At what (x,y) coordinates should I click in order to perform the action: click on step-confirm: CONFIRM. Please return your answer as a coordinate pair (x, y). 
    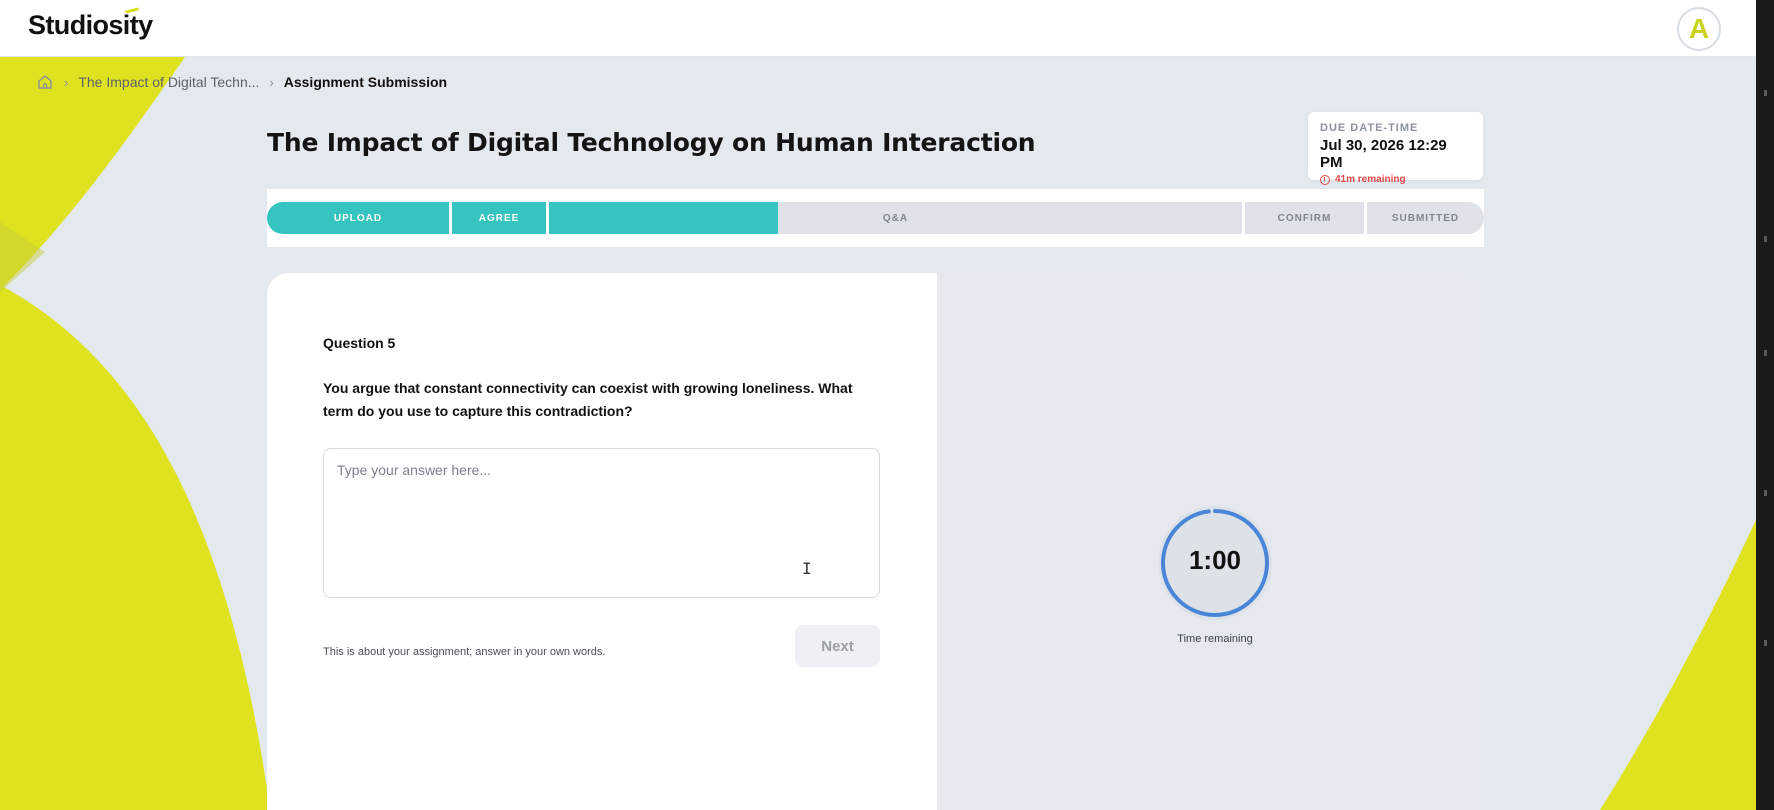
    Looking at the image, I should click on (1304, 218).